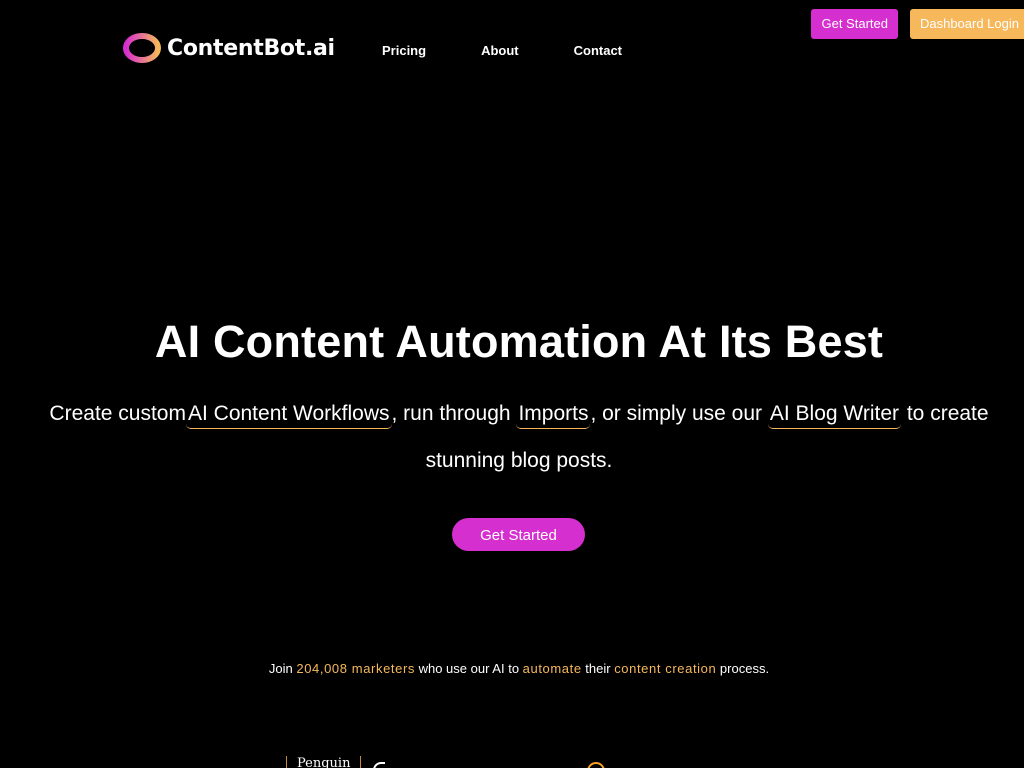  I want to click on nav-link-contact: Contact, so click(598, 51).